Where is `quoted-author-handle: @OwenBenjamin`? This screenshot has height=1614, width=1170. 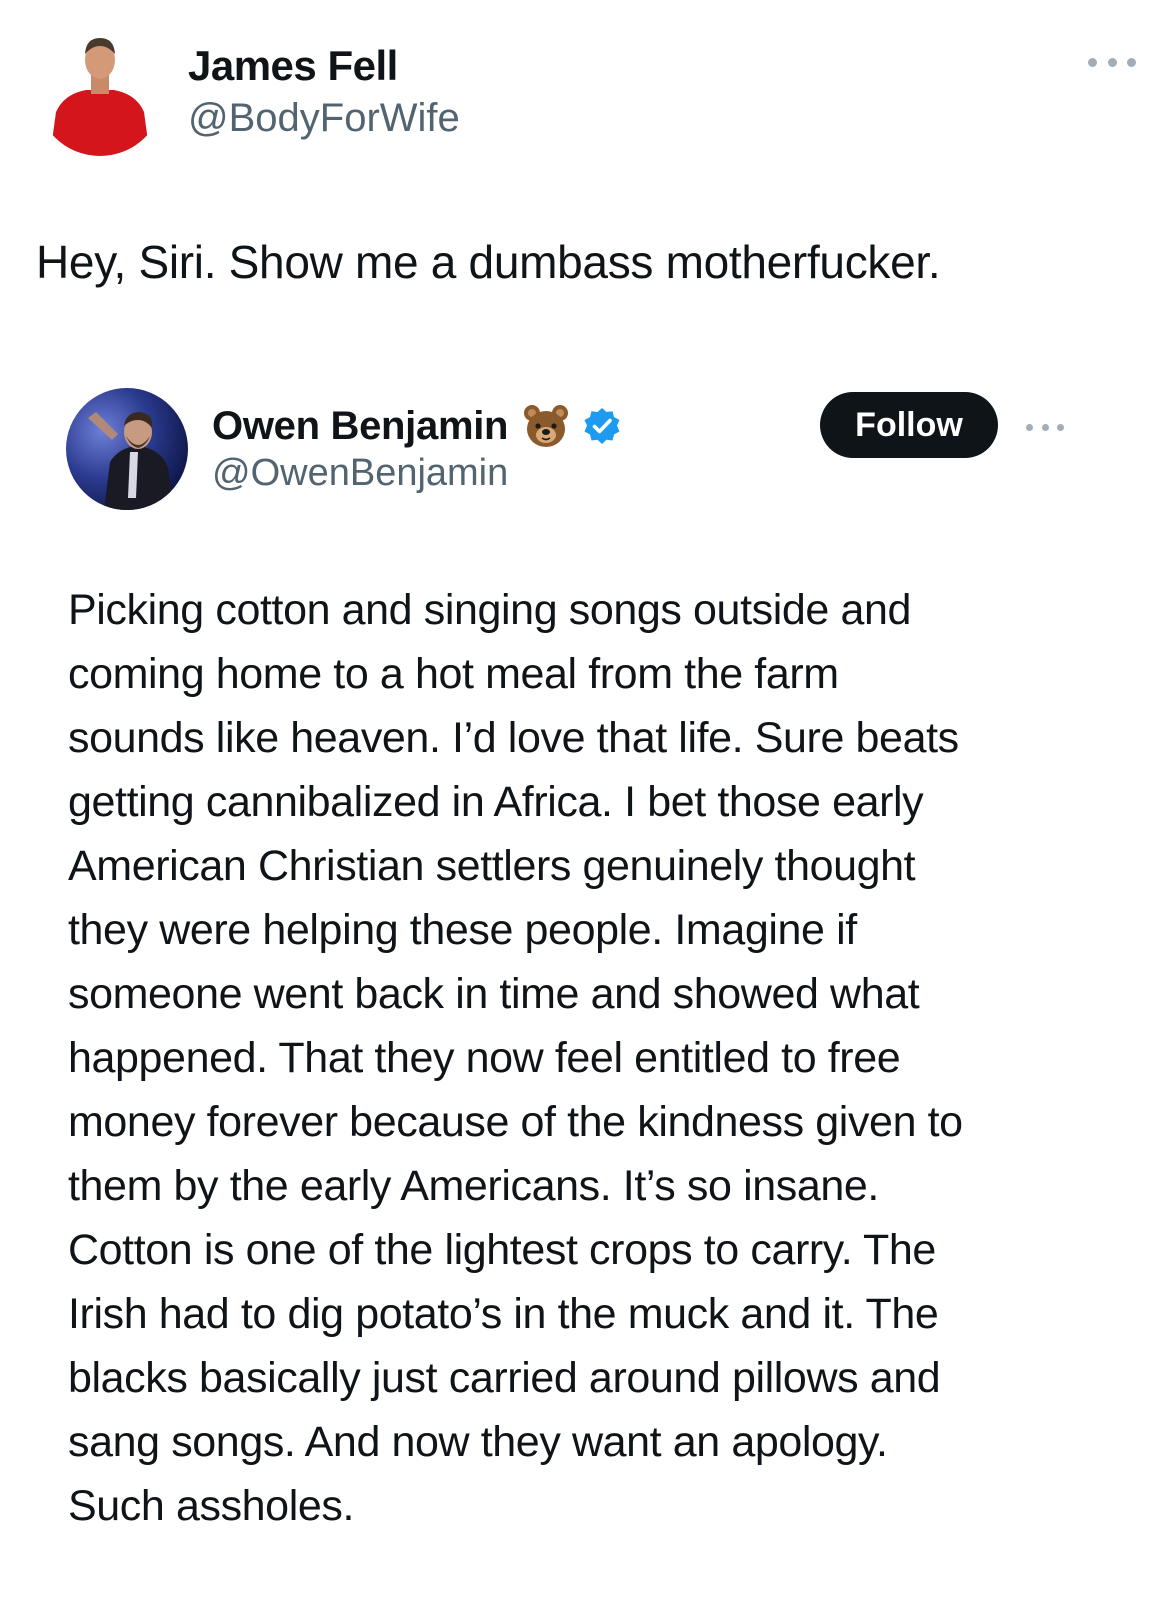 quoted-author-handle: @OwenBenjamin is located at coordinates (360, 473).